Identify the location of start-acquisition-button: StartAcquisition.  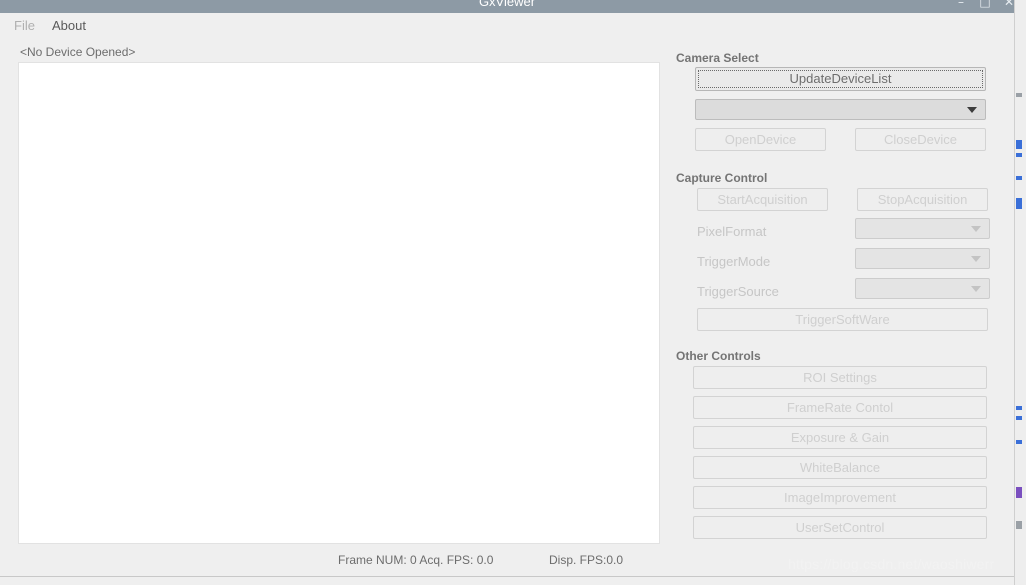
(762, 199).